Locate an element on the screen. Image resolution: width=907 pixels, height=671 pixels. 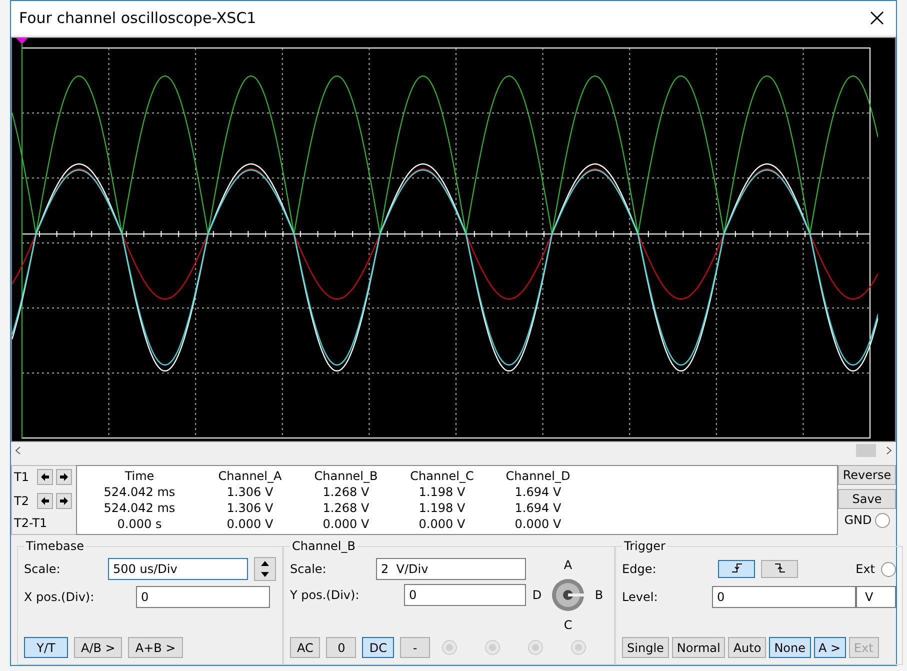
panel-title: Trigger is located at coordinates (644, 546).